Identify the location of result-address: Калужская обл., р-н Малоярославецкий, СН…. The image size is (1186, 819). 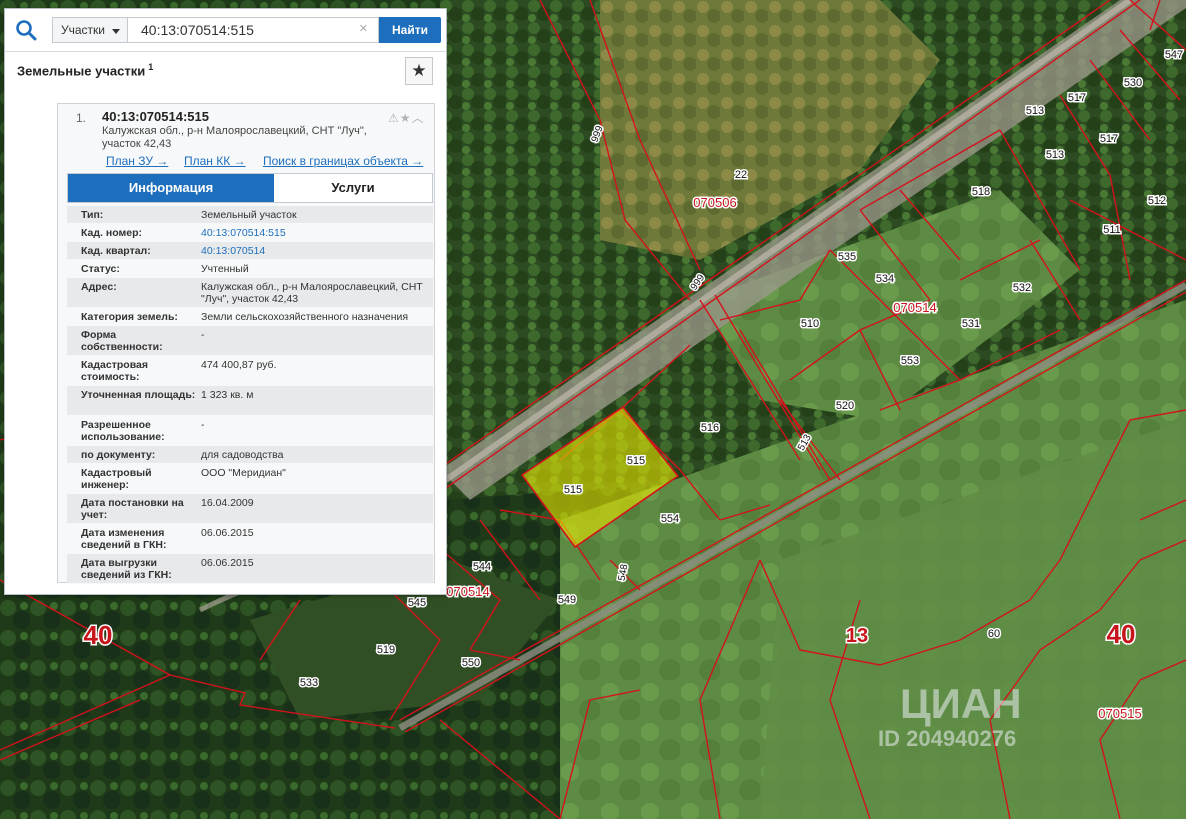
(234, 137).